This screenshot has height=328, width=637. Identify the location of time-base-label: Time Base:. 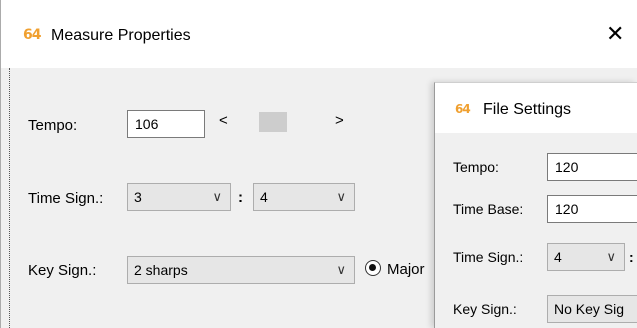
(488, 209).